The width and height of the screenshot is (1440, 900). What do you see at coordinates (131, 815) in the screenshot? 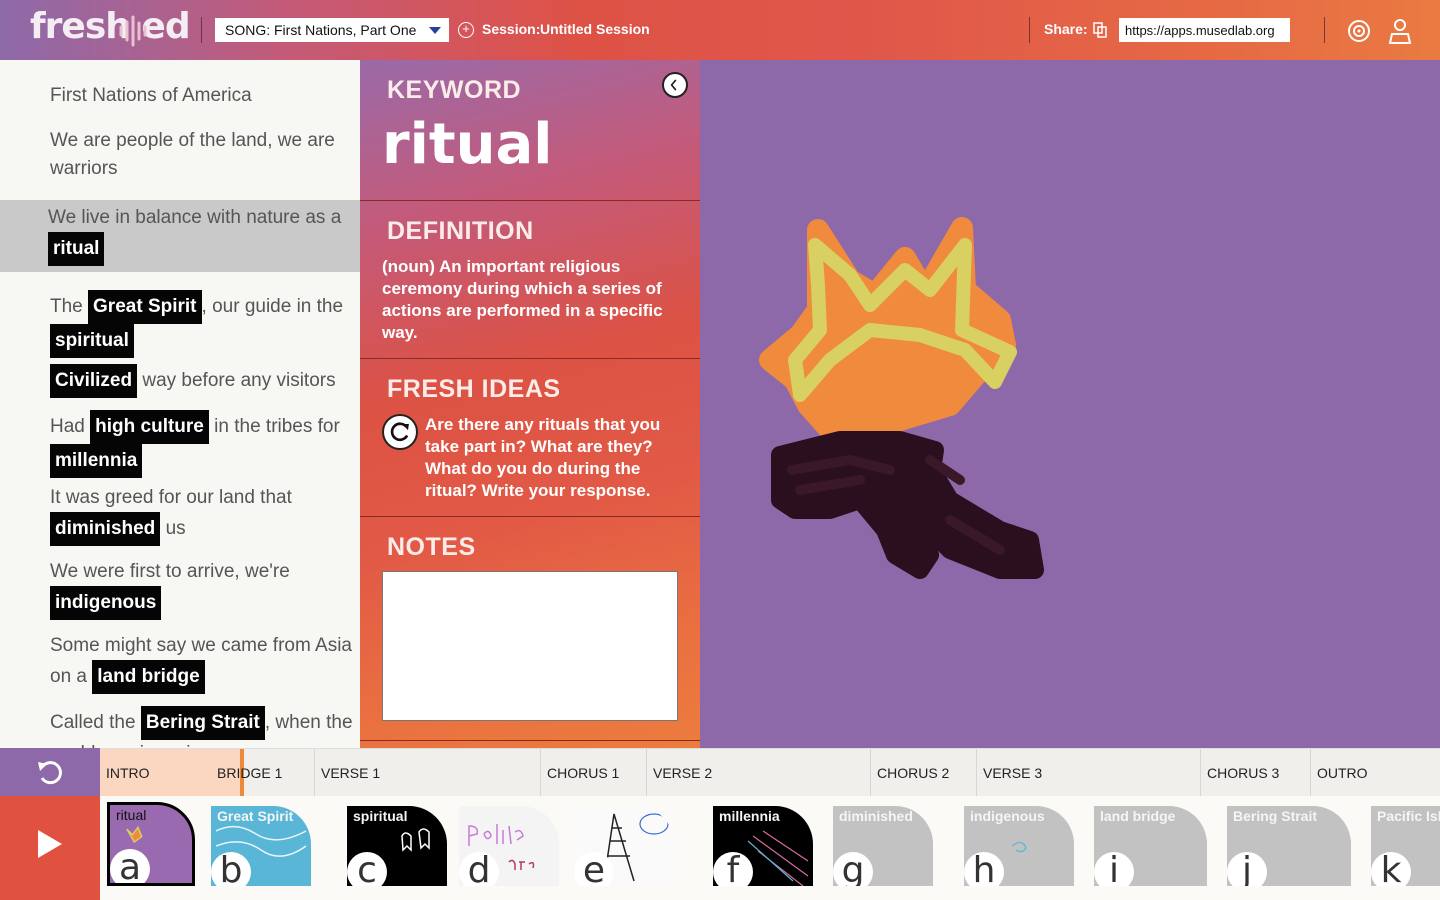
I see `card-label: ritual` at bounding box center [131, 815].